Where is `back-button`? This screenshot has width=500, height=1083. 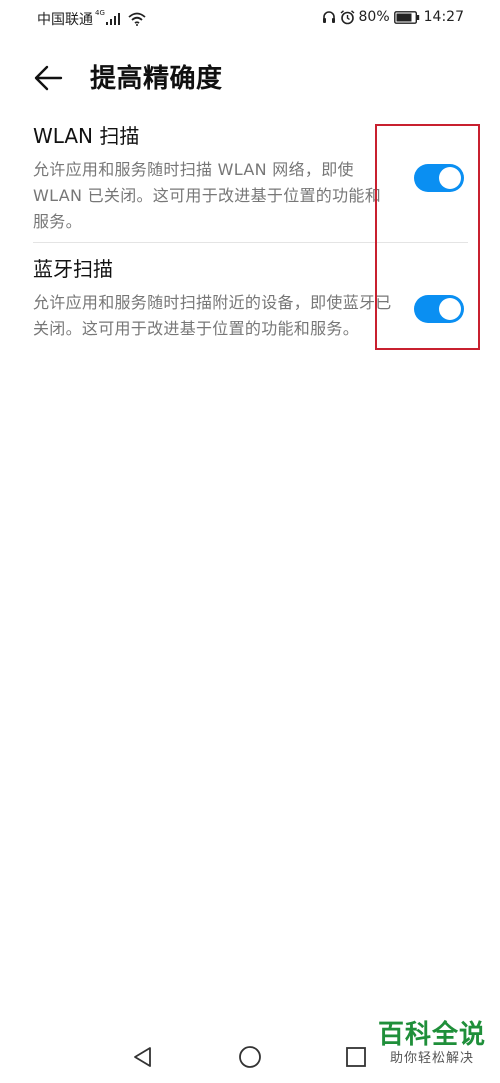
back-button is located at coordinates (48, 78).